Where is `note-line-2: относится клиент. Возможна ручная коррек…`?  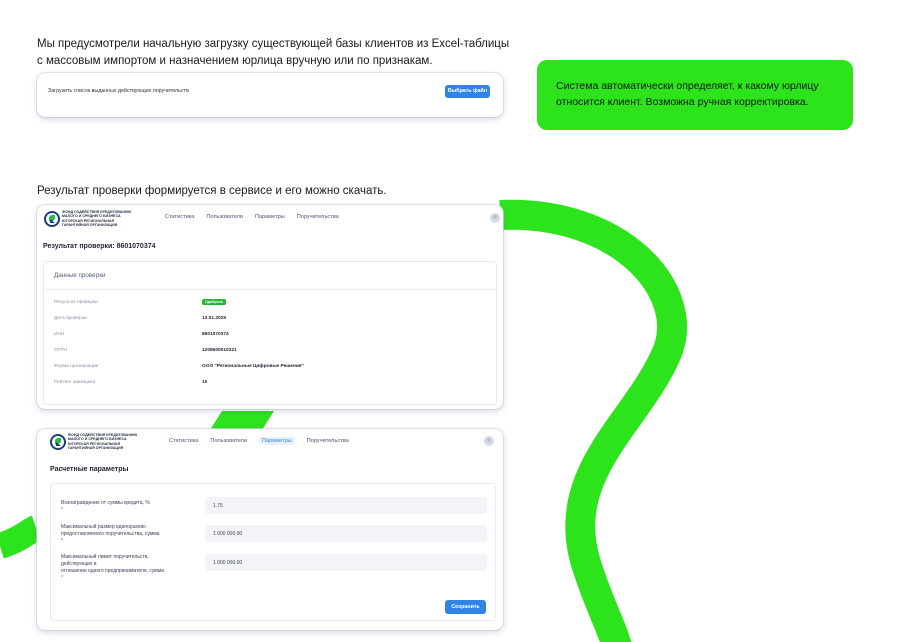 note-line-2: относится клиент. Возможна ручная коррек… is located at coordinates (682, 101).